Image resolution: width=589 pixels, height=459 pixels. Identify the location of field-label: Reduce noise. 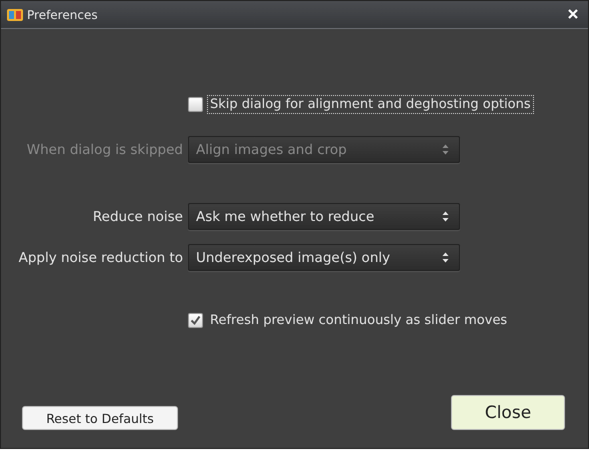
(137, 216).